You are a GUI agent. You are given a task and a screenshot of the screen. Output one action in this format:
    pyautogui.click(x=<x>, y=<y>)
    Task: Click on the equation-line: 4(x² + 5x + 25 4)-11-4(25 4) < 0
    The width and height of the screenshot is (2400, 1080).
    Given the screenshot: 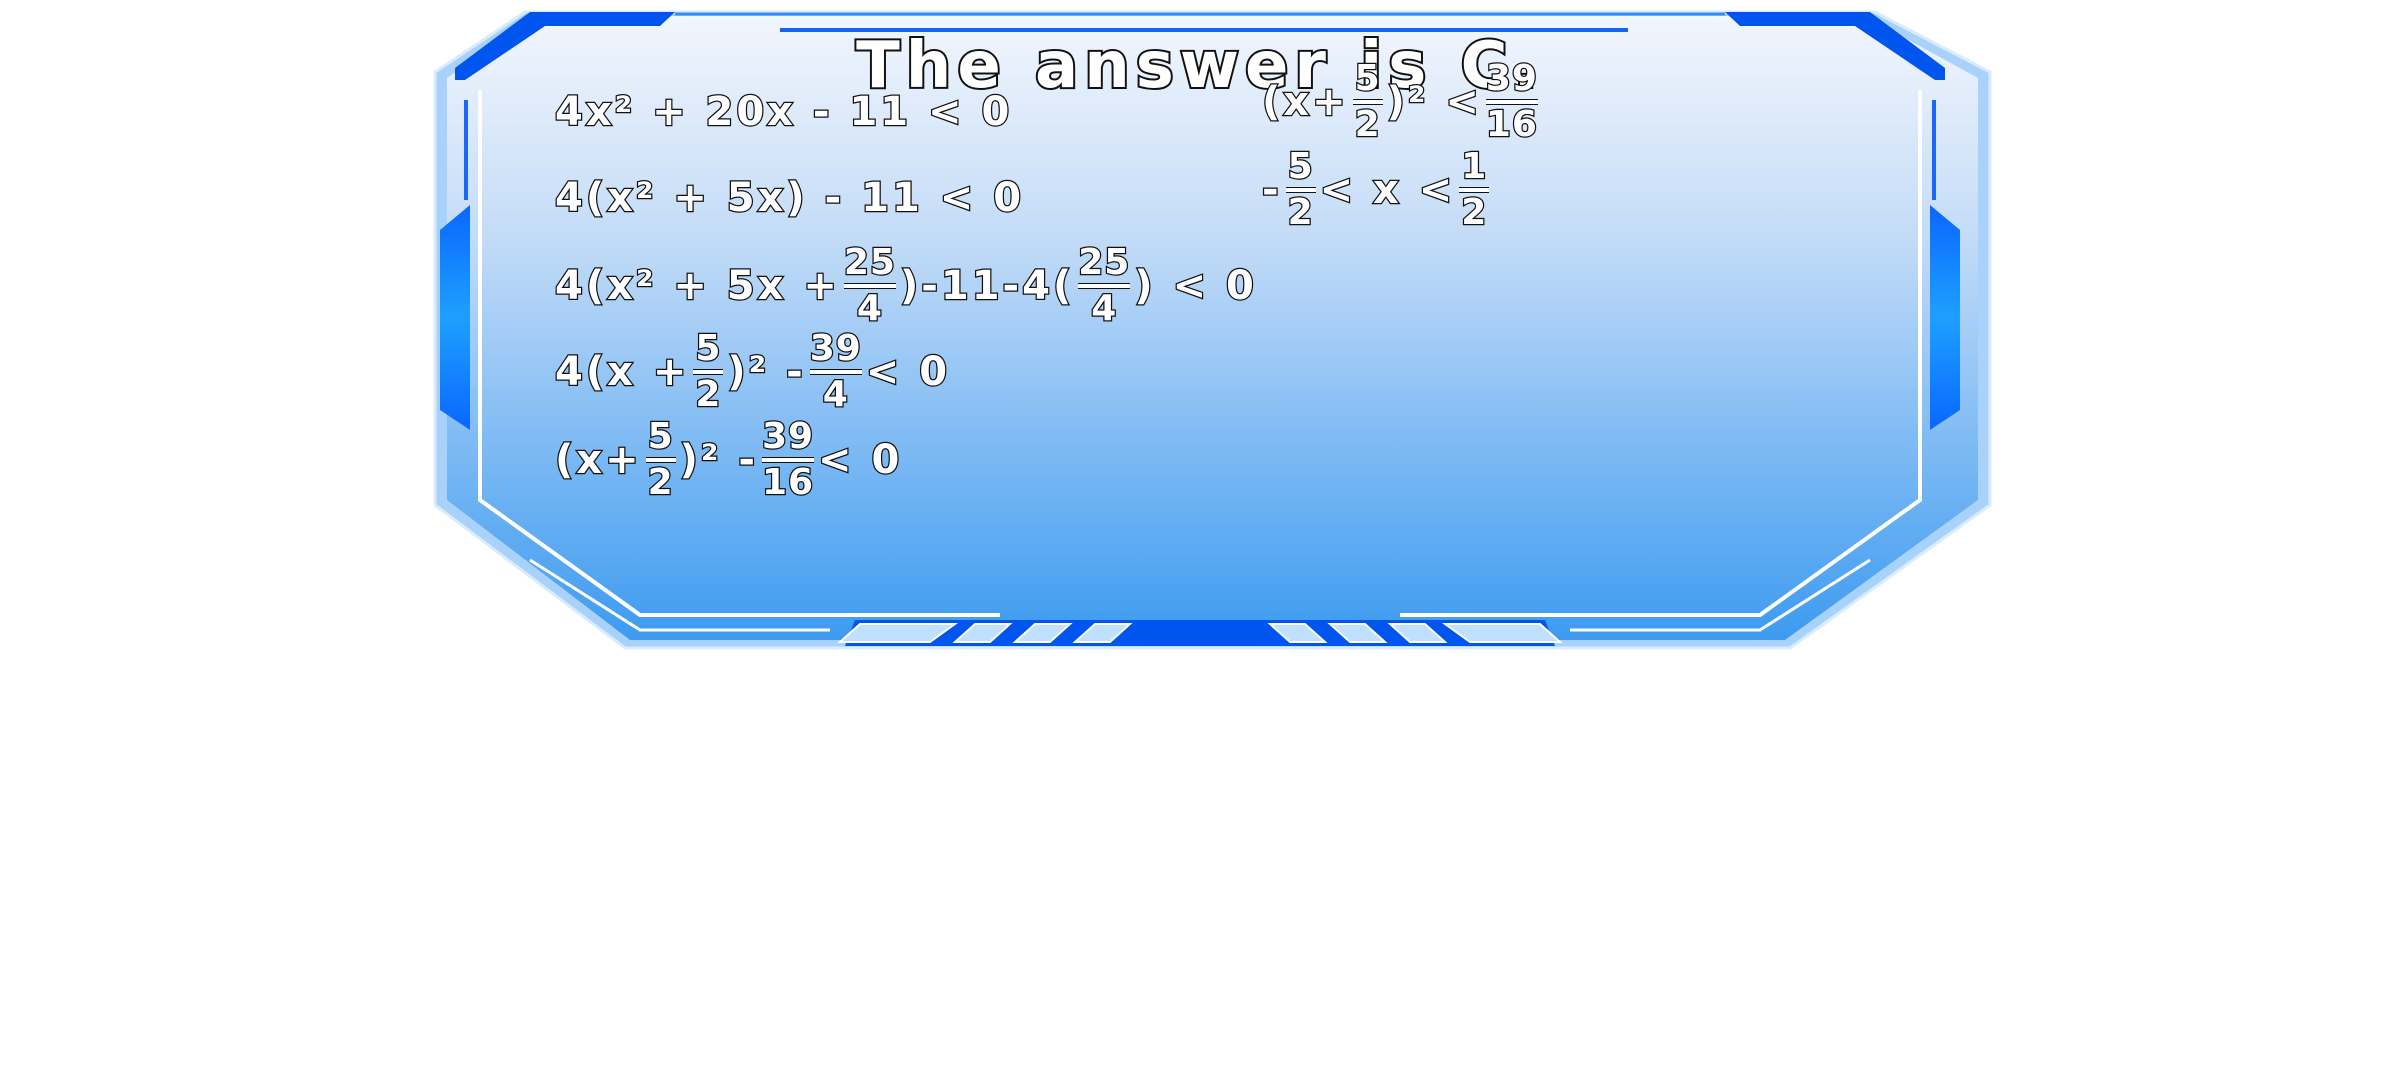 What is the action you would take?
    pyautogui.click(x=905, y=285)
    